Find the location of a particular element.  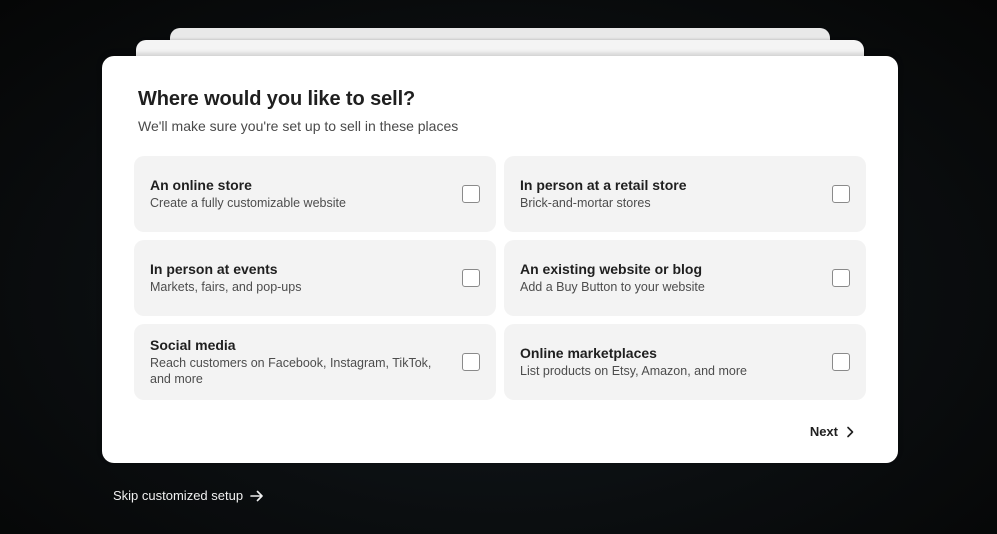

skip-setup-label: Skip customized setup is located at coordinates (178, 495).